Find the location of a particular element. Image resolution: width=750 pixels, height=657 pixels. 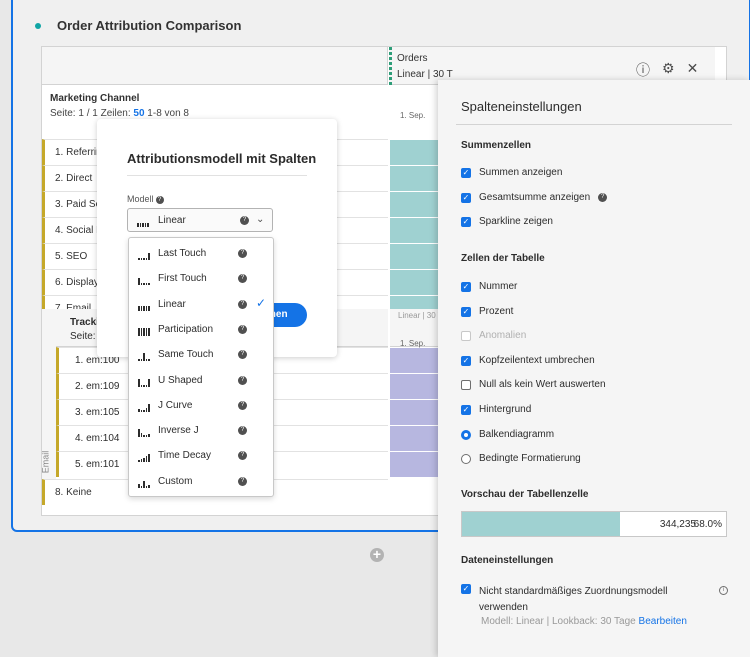

dropdown-item-label: Custom is located at coordinates (175, 481).